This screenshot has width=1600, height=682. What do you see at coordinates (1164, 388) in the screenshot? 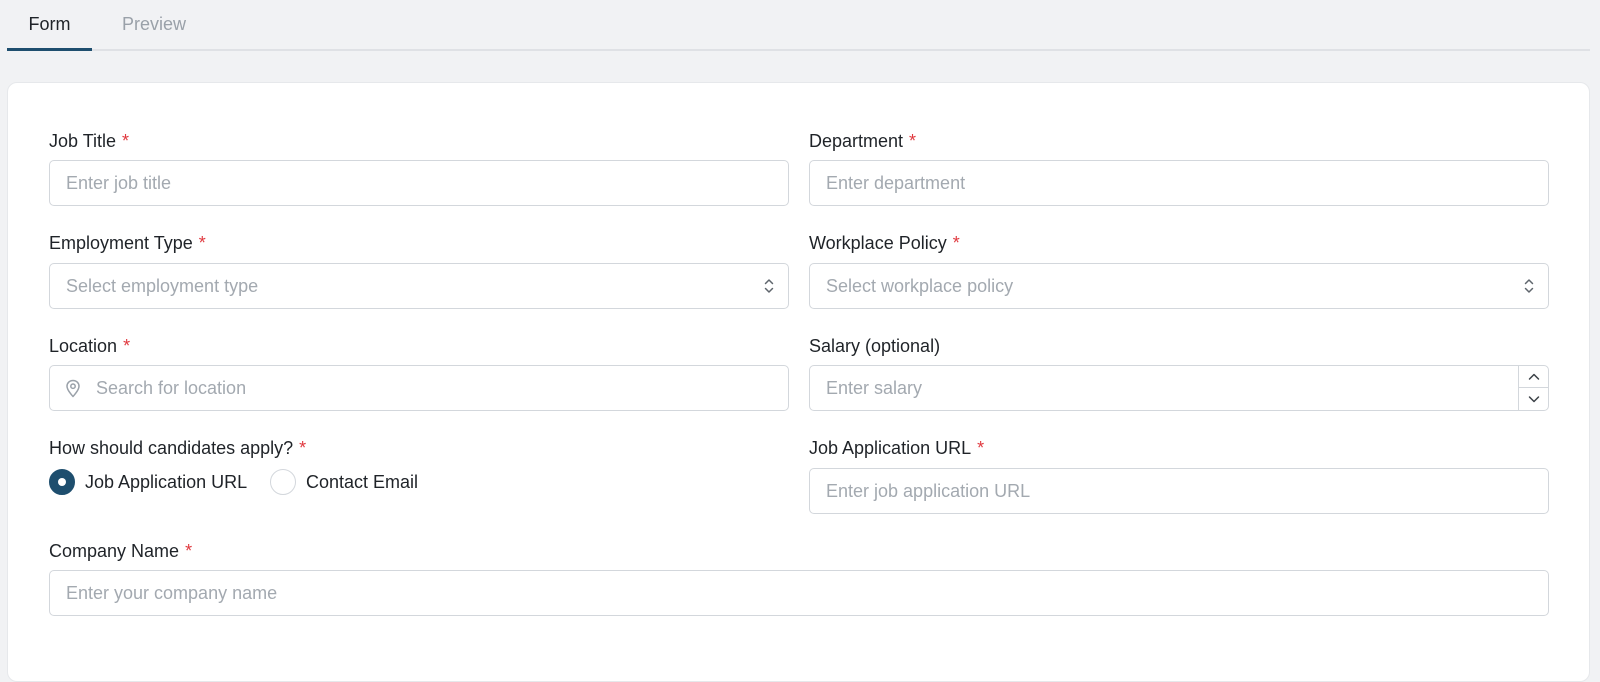
I see `salary-input` at bounding box center [1164, 388].